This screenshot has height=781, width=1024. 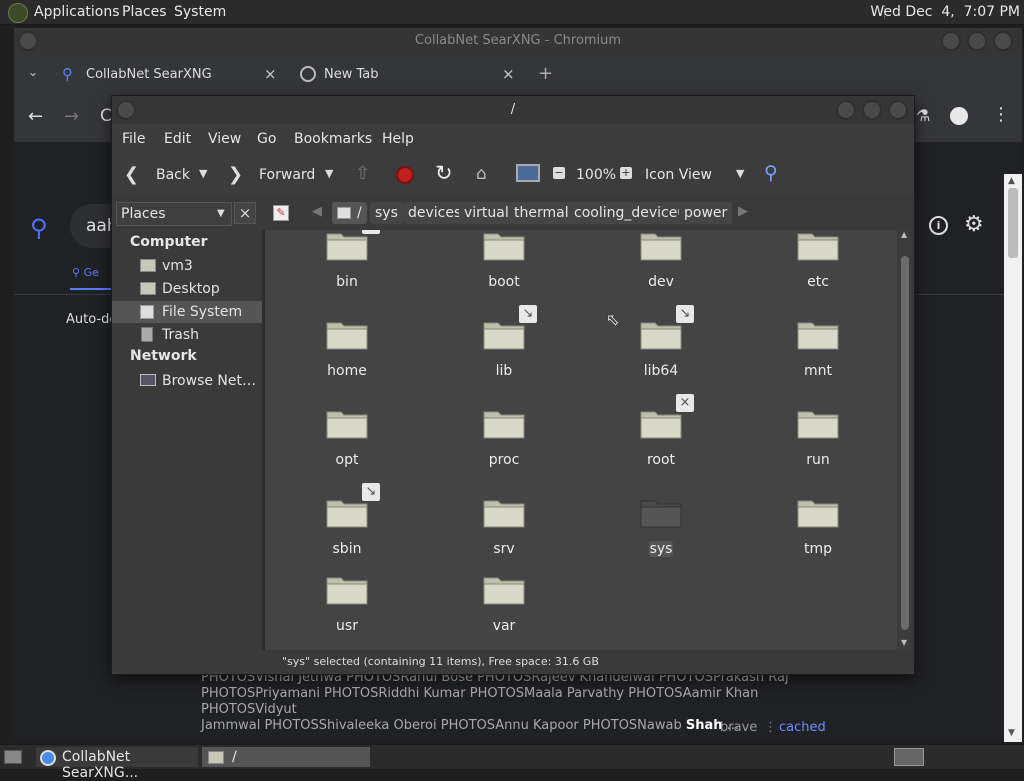 I want to click on folder-boot: boot, so click(x=504, y=267).